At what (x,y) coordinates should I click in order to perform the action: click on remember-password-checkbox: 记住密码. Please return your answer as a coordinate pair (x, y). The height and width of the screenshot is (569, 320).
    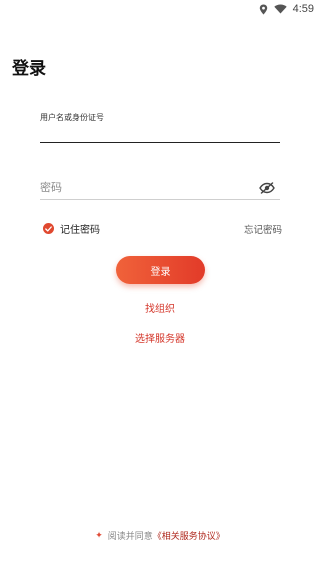
    Looking at the image, I should click on (71, 228).